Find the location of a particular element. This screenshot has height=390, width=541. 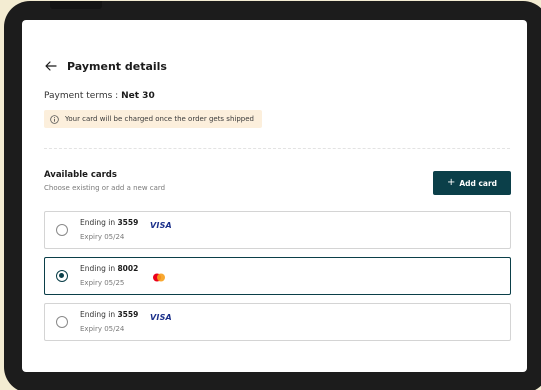

page-header: Payment details is located at coordinates (105, 66).